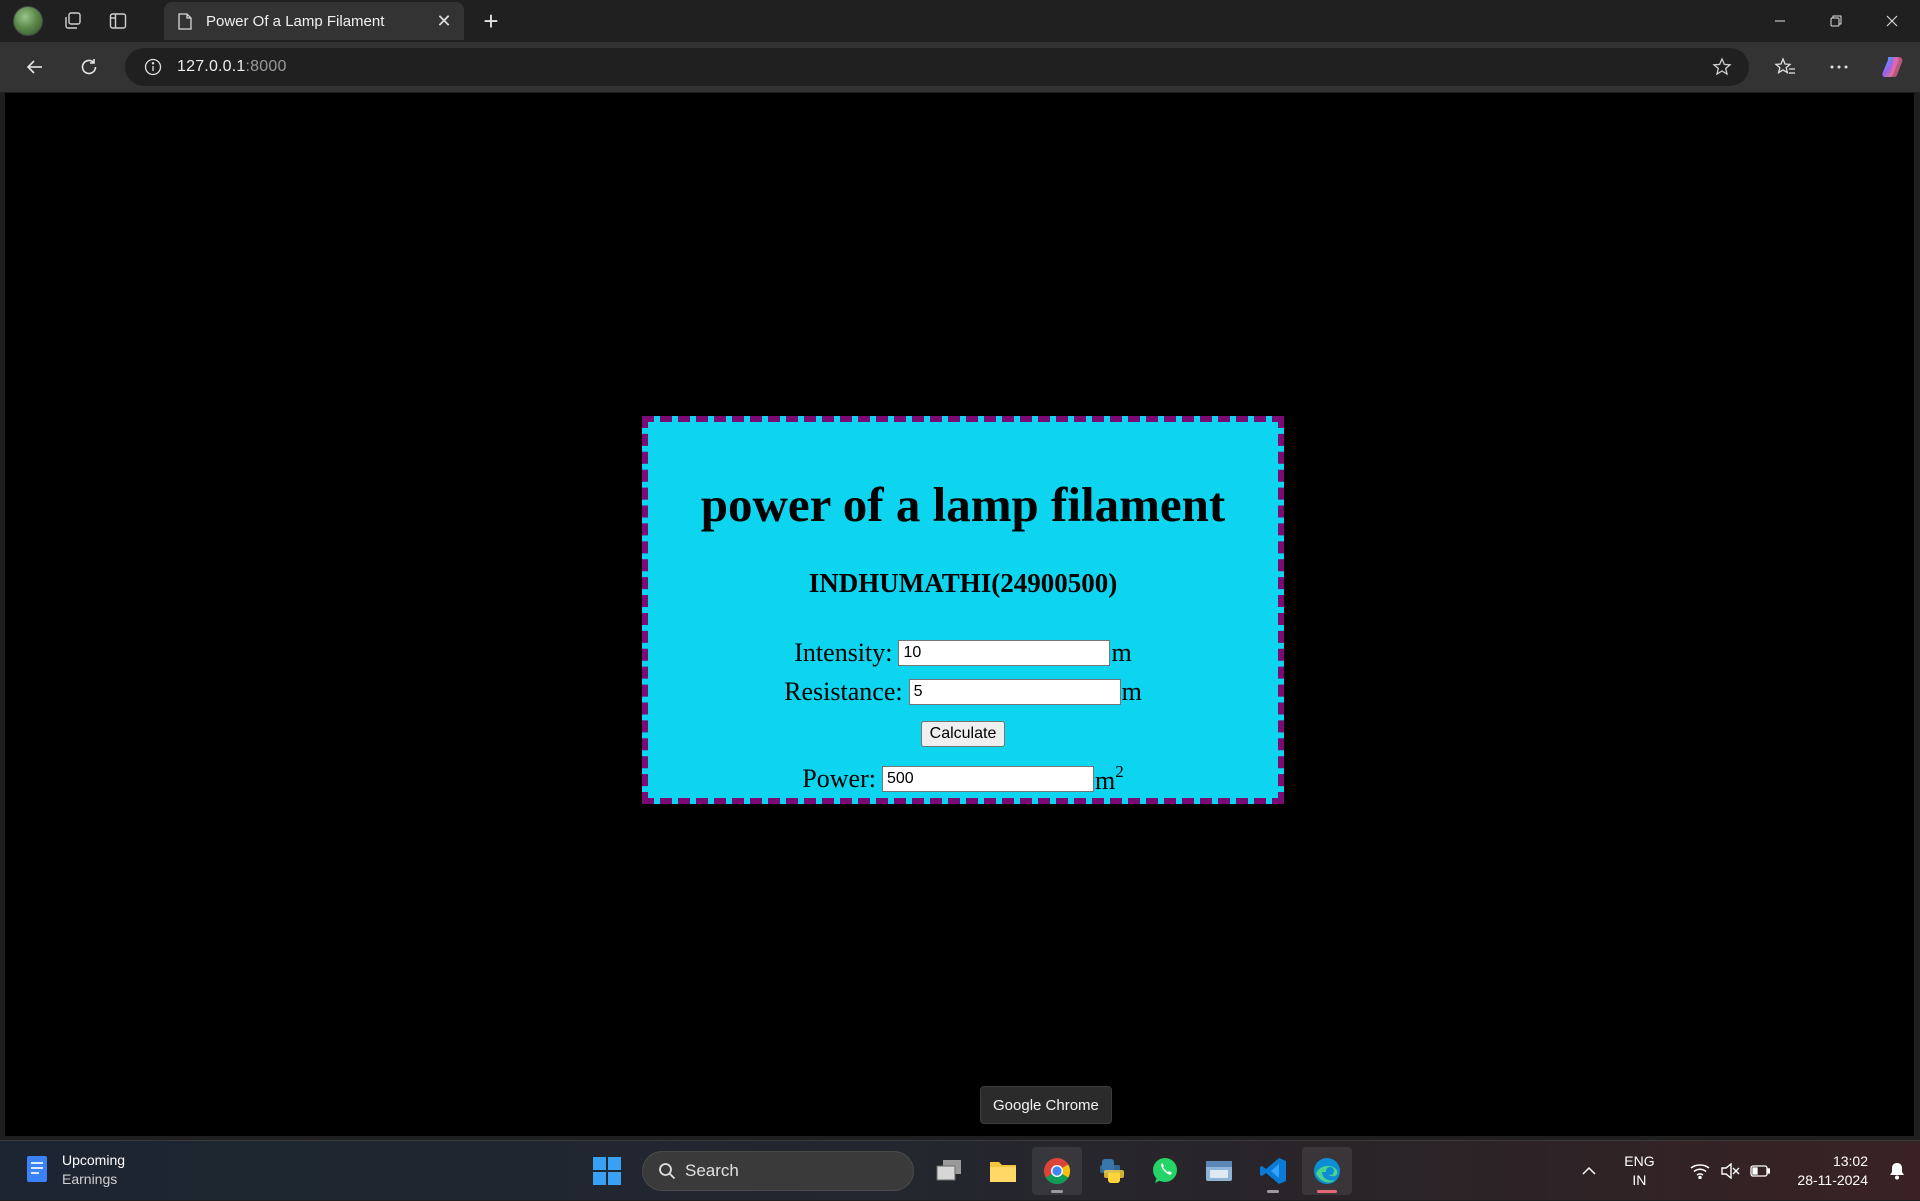 Image resolution: width=1920 pixels, height=1201 pixels. I want to click on page-favicon-icon, so click(185, 21).